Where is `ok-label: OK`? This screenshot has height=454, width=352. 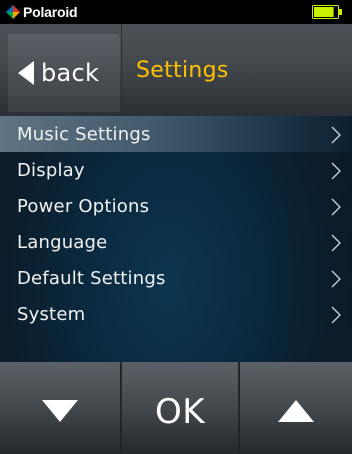 ok-label: OK is located at coordinates (180, 412).